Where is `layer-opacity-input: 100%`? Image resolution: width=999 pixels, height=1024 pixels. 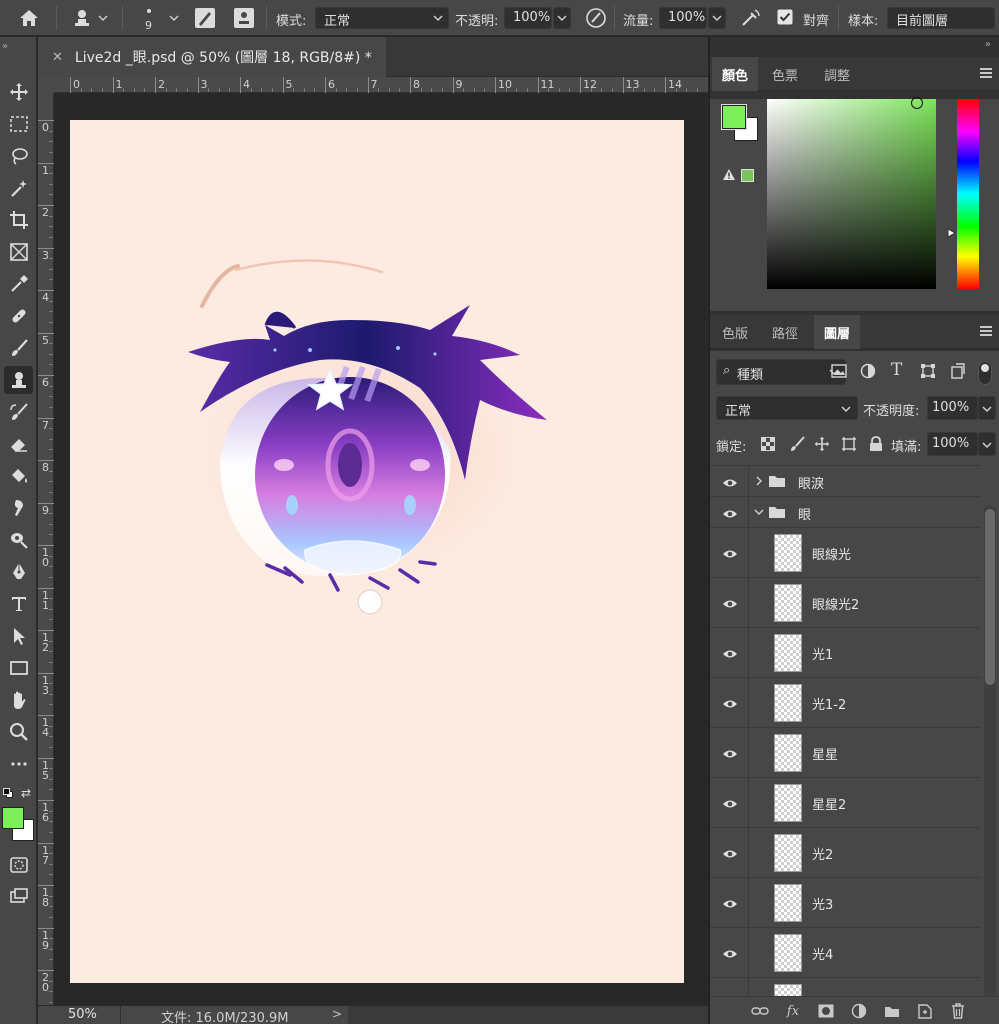
layer-opacity-input: 100% is located at coordinates (952, 408).